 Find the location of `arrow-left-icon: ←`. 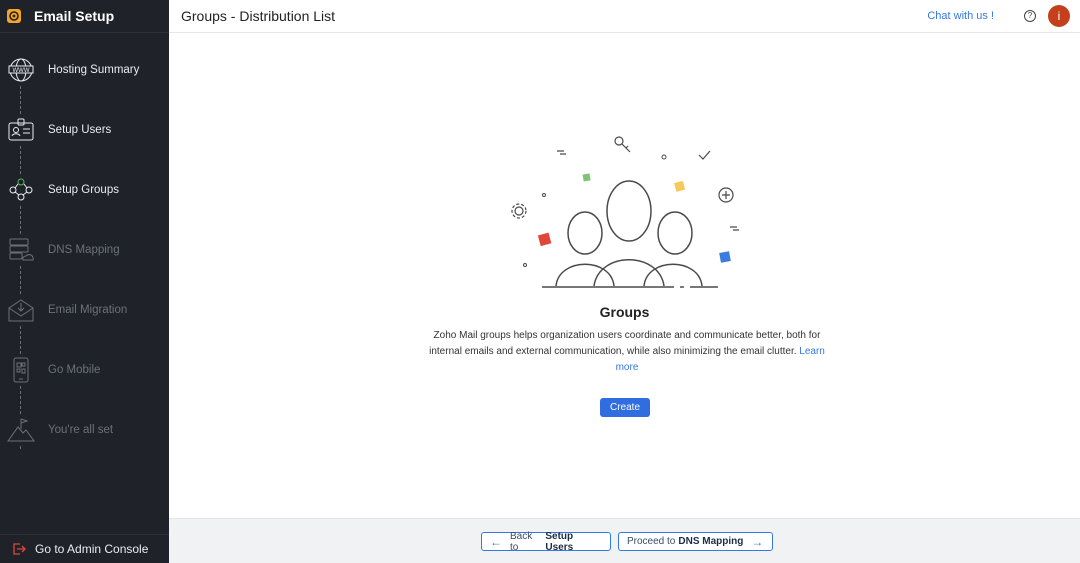

arrow-left-icon: ← is located at coordinates (496, 541).